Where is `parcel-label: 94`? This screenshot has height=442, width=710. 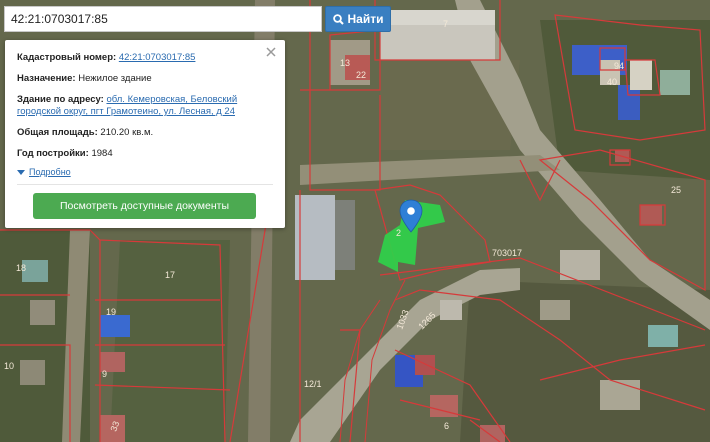
parcel-label: 94 is located at coordinates (619, 66).